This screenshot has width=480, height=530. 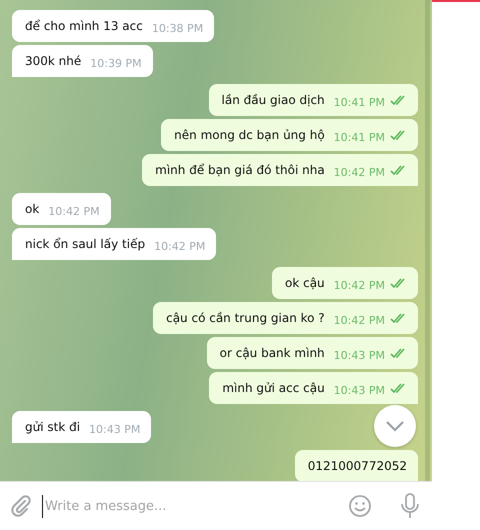 I want to click on emoji-button, so click(x=360, y=506).